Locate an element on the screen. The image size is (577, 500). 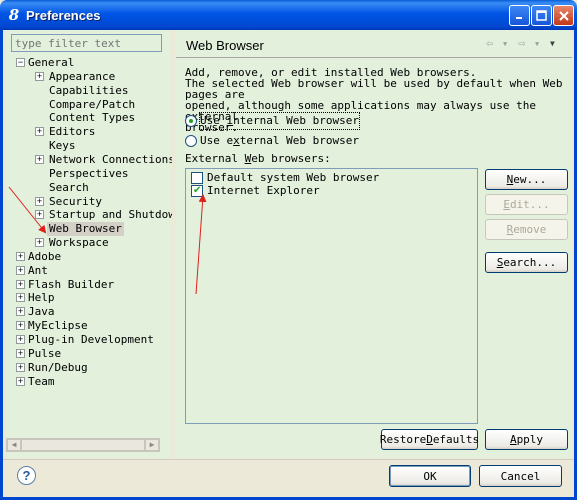
tree-item: Capabilities is located at coordinates (88, 91).